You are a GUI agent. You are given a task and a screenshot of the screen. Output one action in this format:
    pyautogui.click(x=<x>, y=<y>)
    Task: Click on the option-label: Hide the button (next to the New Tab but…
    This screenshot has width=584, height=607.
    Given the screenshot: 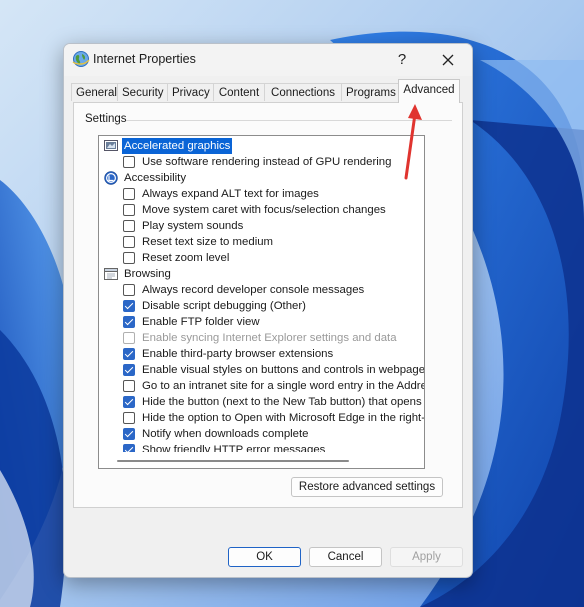 What is the action you would take?
    pyautogui.click(x=282, y=402)
    